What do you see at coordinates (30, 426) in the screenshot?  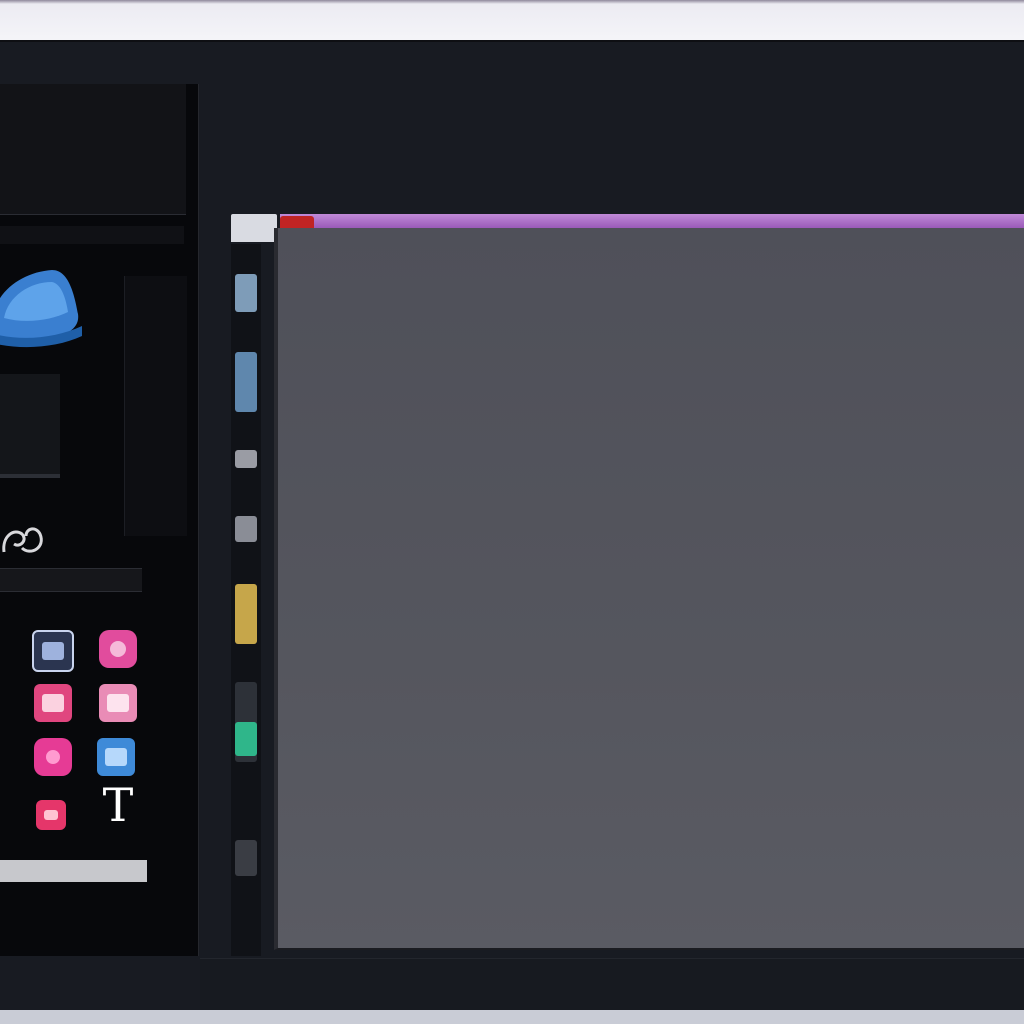 I see `layer-thumbnail` at bounding box center [30, 426].